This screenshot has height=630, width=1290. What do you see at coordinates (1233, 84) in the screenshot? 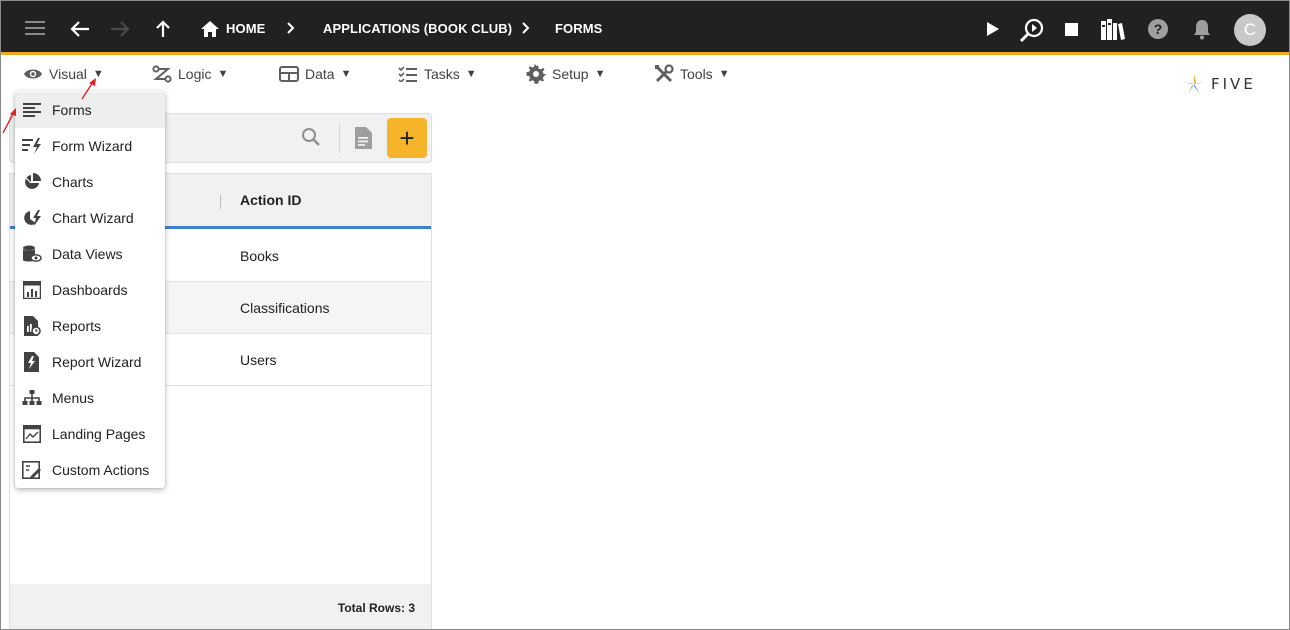
I see `five-logo-text: FIVE` at bounding box center [1233, 84].